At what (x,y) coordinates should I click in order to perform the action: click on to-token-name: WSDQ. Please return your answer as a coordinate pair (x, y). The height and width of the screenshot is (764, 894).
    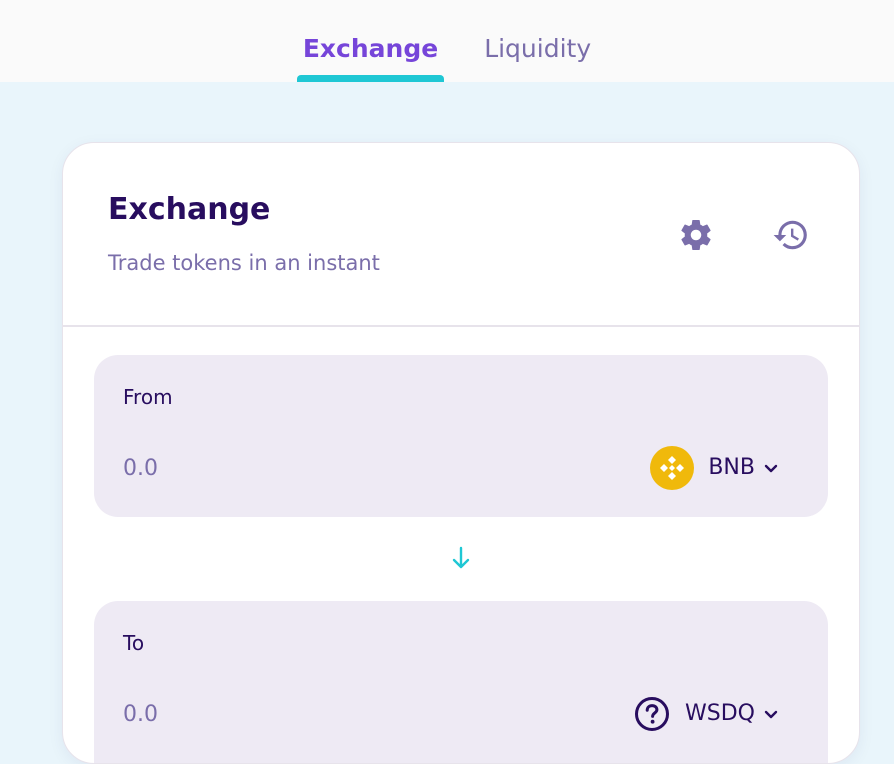
    Looking at the image, I should click on (720, 713).